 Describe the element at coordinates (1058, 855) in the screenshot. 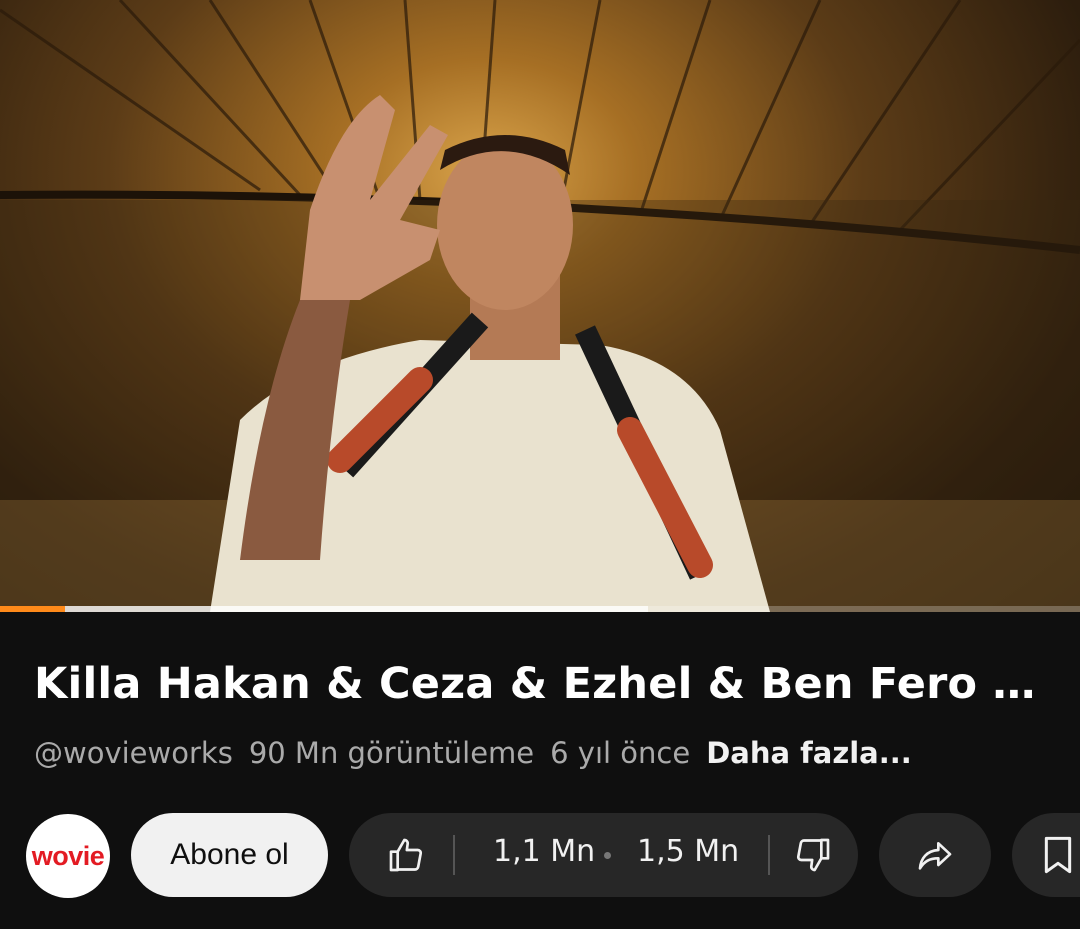

I see `bookmark-icon` at that location.